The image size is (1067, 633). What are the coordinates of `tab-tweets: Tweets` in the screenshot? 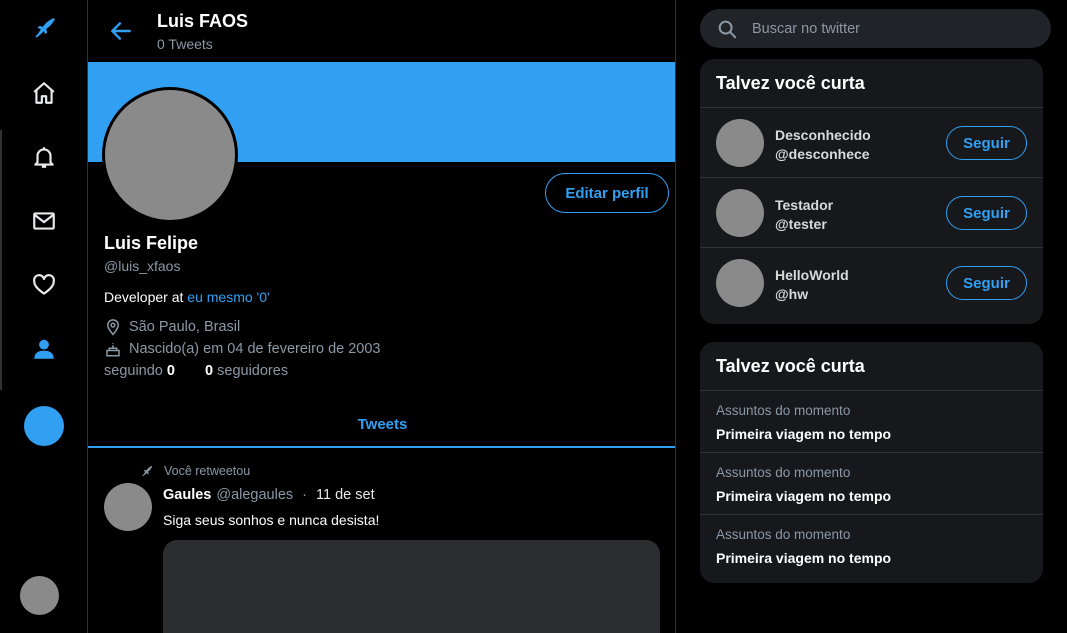 It's located at (381, 424).